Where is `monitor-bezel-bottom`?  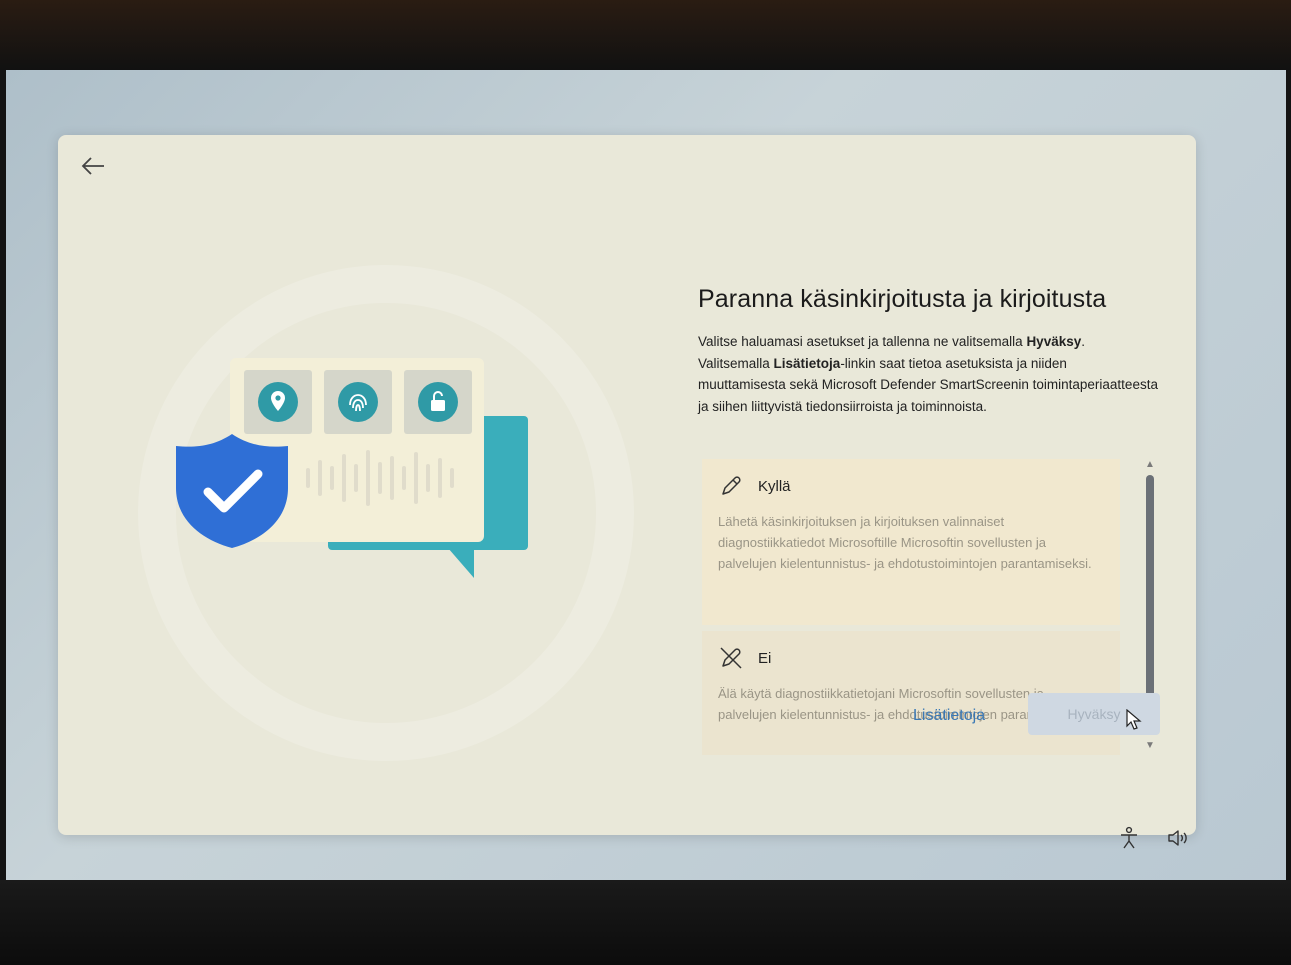
monitor-bezel-bottom is located at coordinates (645, 922).